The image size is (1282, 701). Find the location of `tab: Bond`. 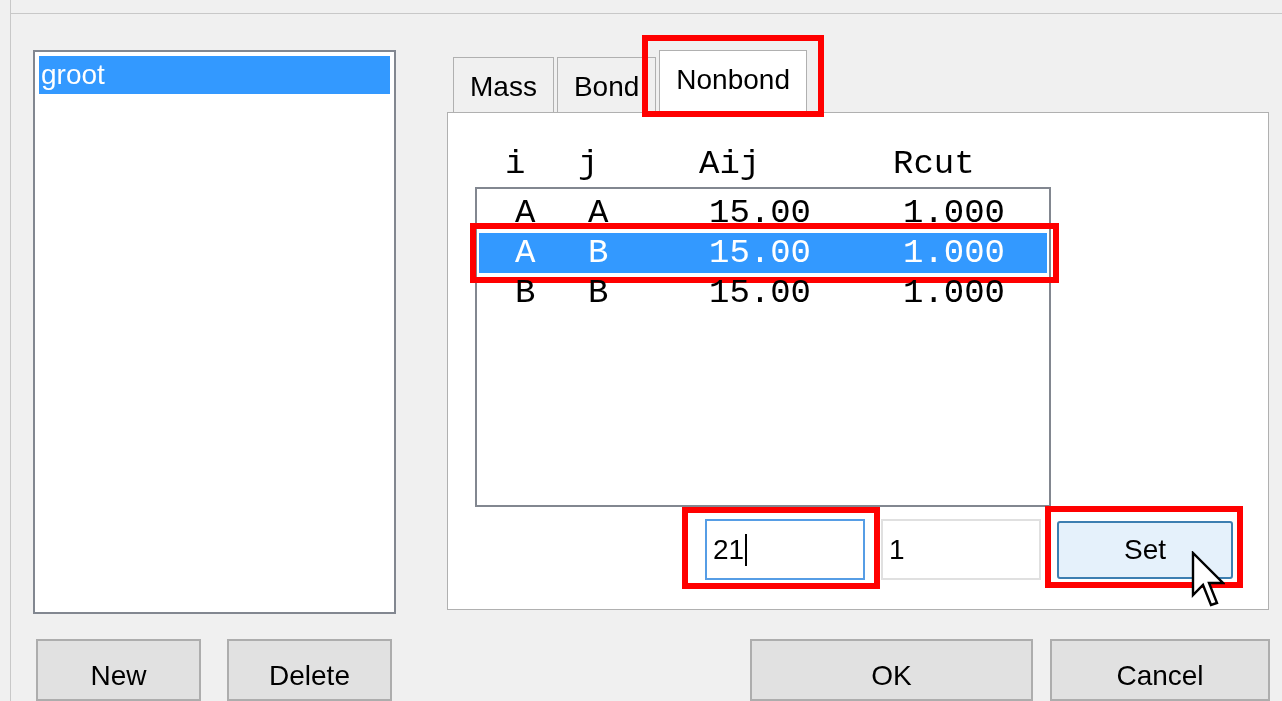

tab: Bond is located at coordinates (606, 84).